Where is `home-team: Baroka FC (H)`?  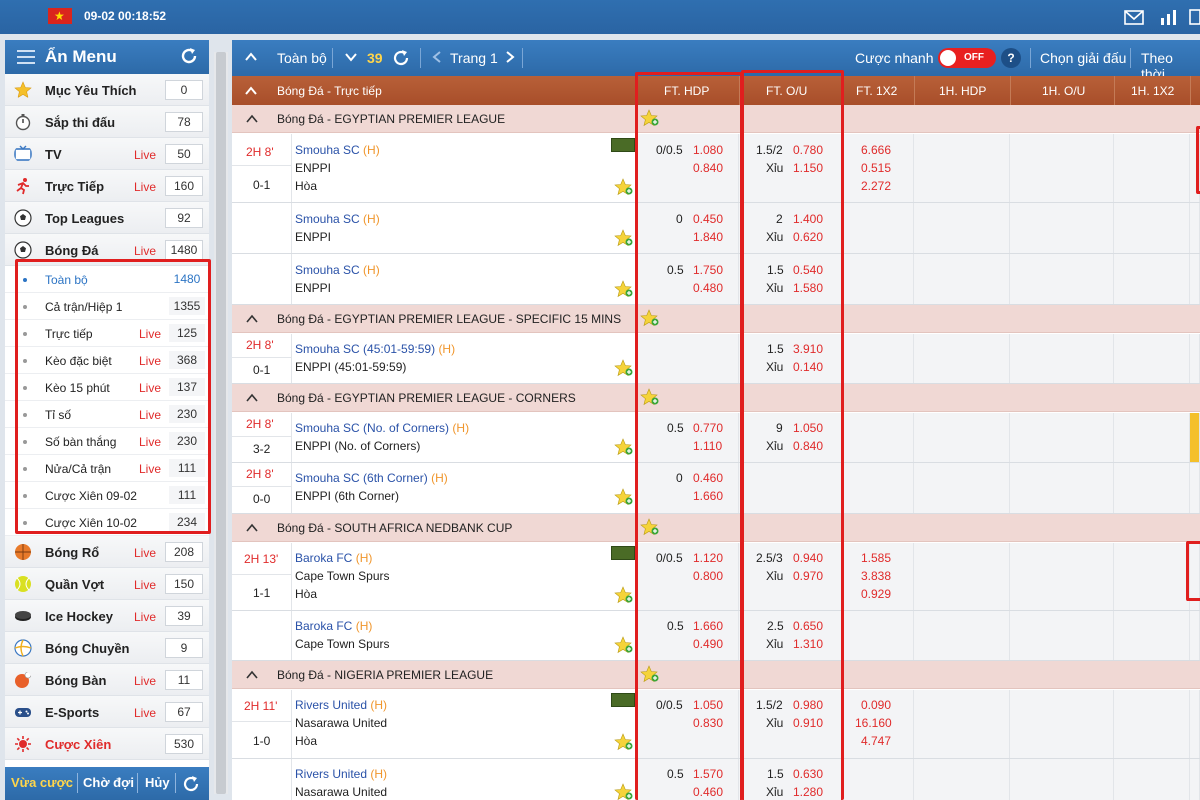
home-team: Baroka FC (H) is located at coordinates (333, 558).